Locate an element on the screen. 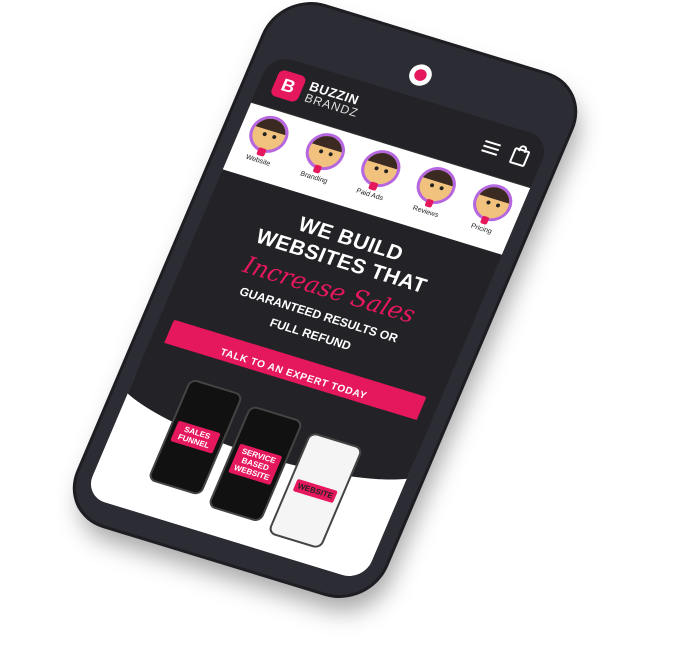 The image size is (700, 650). brand-logo-icon: B is located at coordinates (288, 85).